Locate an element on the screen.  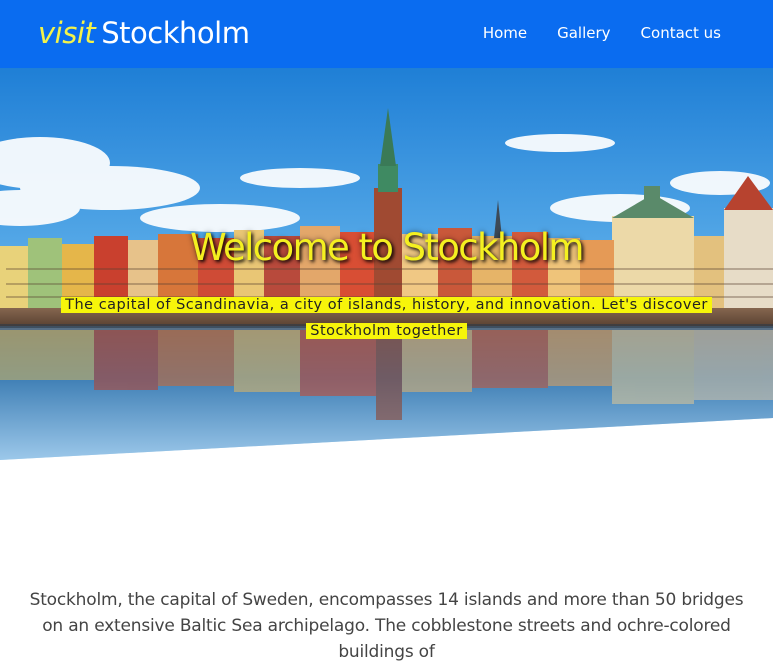
nav-gallery-link: Gallery is located at coordinates (583, 33).